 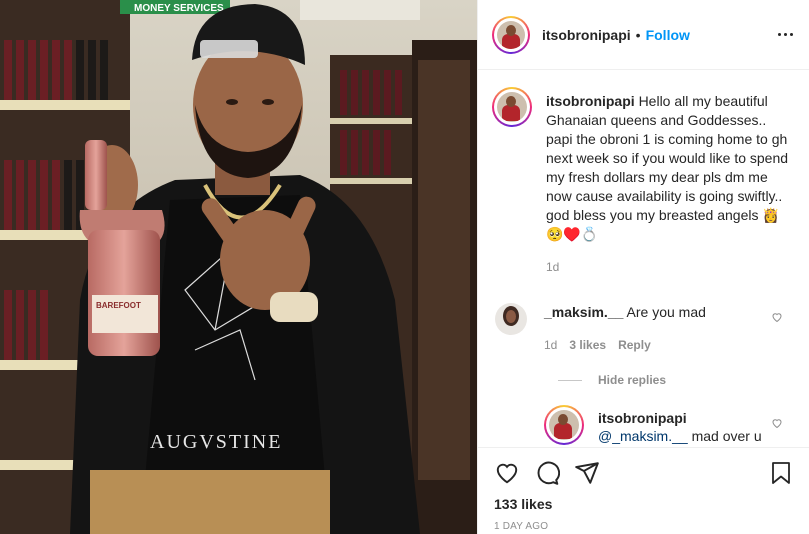 I want to click on bookmark-icon, so click(x=781, y=473).